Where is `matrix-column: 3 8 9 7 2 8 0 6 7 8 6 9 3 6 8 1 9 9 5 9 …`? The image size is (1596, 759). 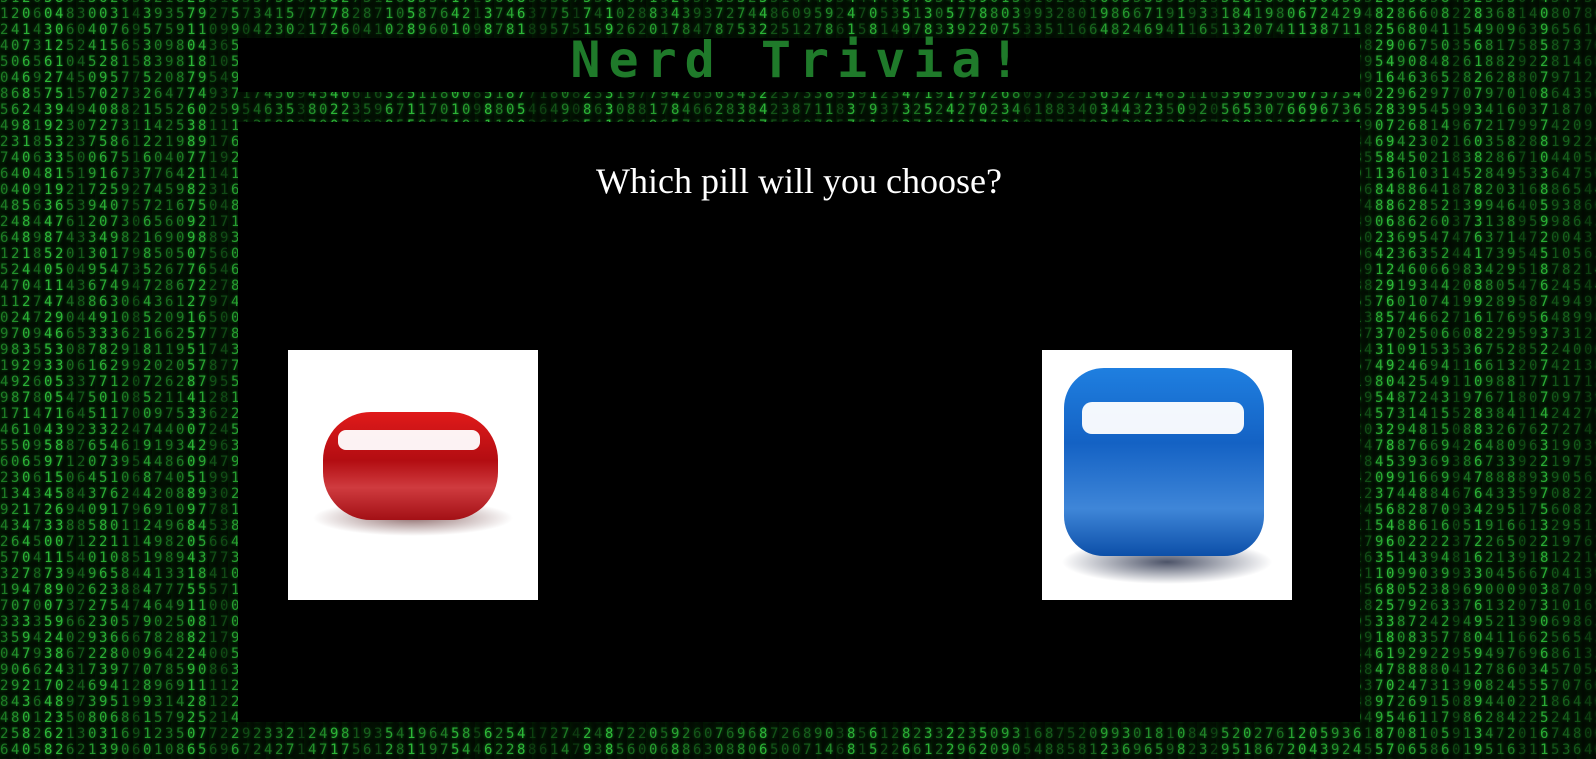 matrix-column: 3 8 9 7 2 8 0 6 7 8 6 9 3 6 8 1 9 9 5 9 … is located at coordinates (1511, 379).